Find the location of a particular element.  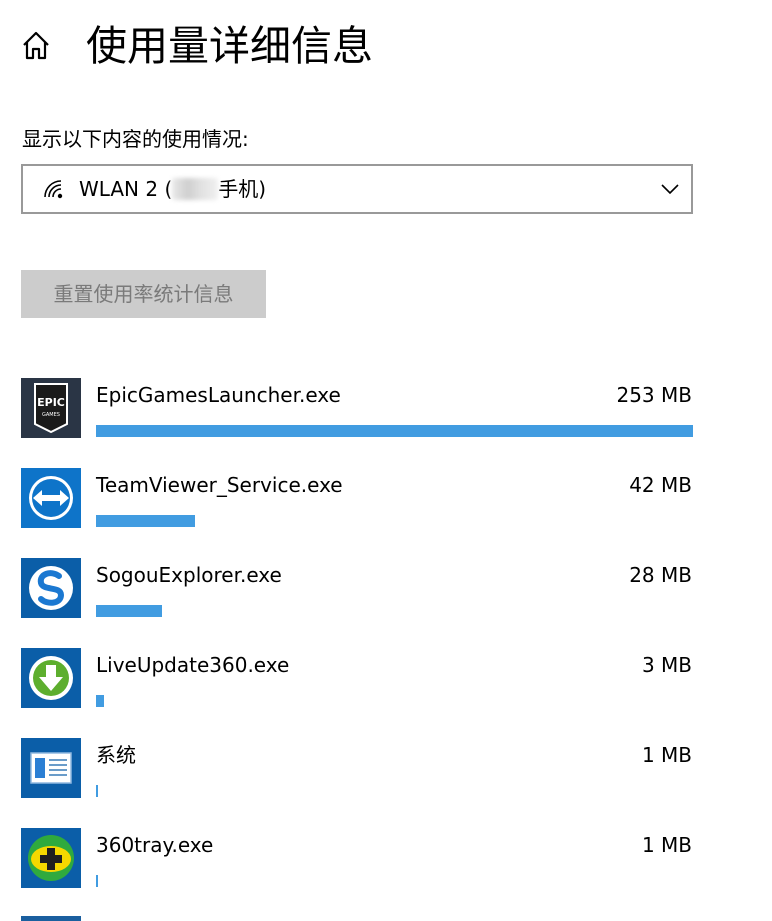

page-title: 使用量详细信息 is located at coordinates (229, 46).